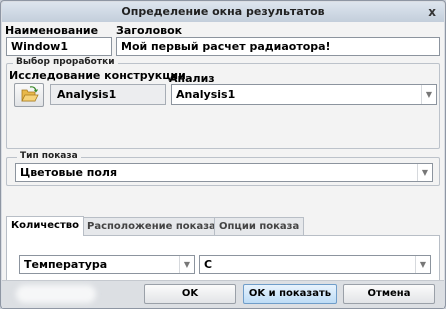 The height and width of the screenshot is (309, 446). I want to click on measure-combo: Температура ▼, so click(107, 264).